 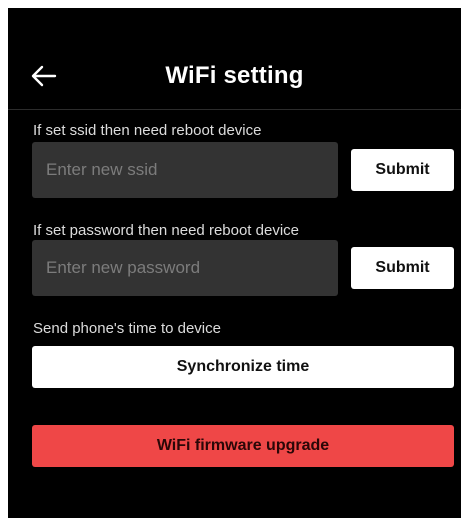 I want to click on password-input, so click(x=185, y=268).